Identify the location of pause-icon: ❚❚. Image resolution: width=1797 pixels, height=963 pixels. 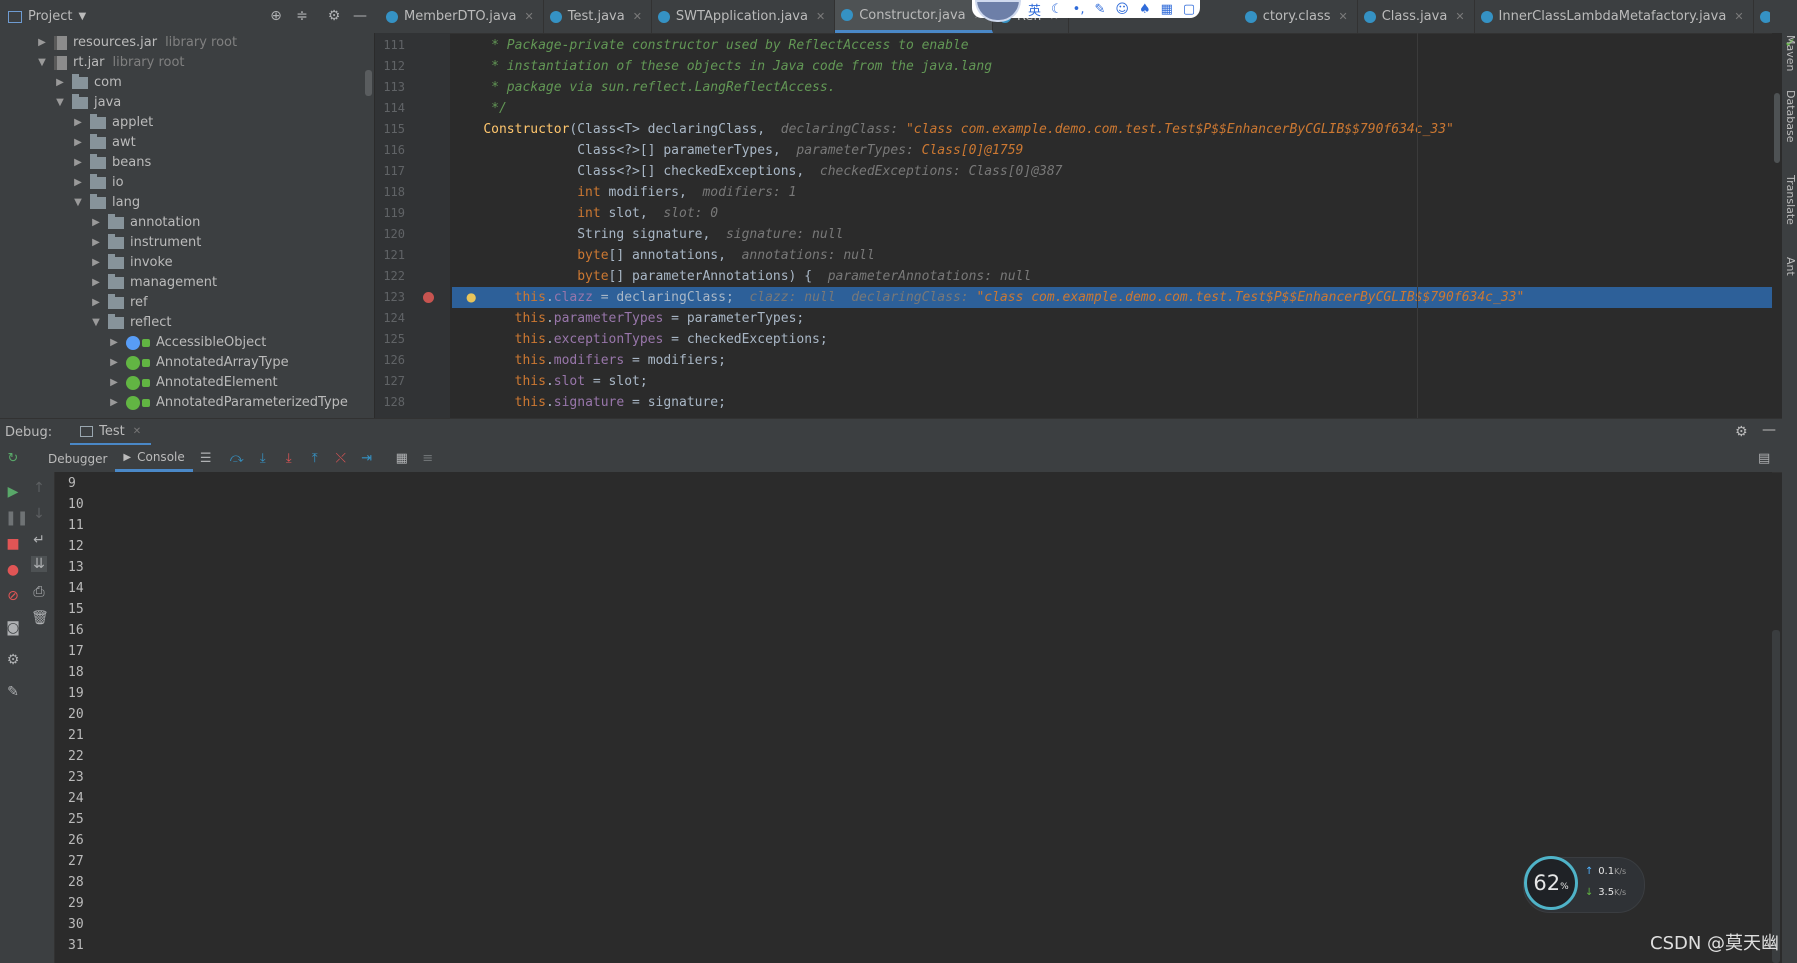
(16, 518).